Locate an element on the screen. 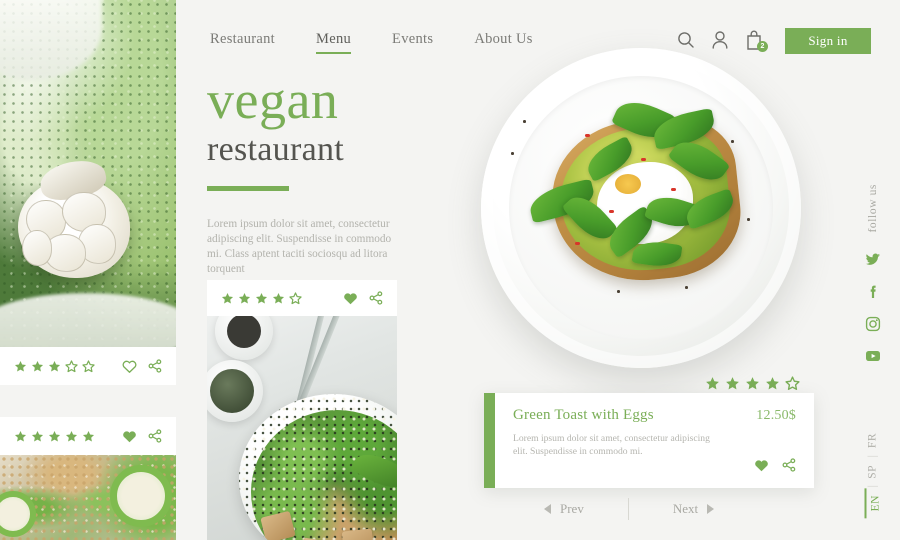 This screenshot has height=540, width=900. salad-card-action-bar is located at coordinates (302, 298).